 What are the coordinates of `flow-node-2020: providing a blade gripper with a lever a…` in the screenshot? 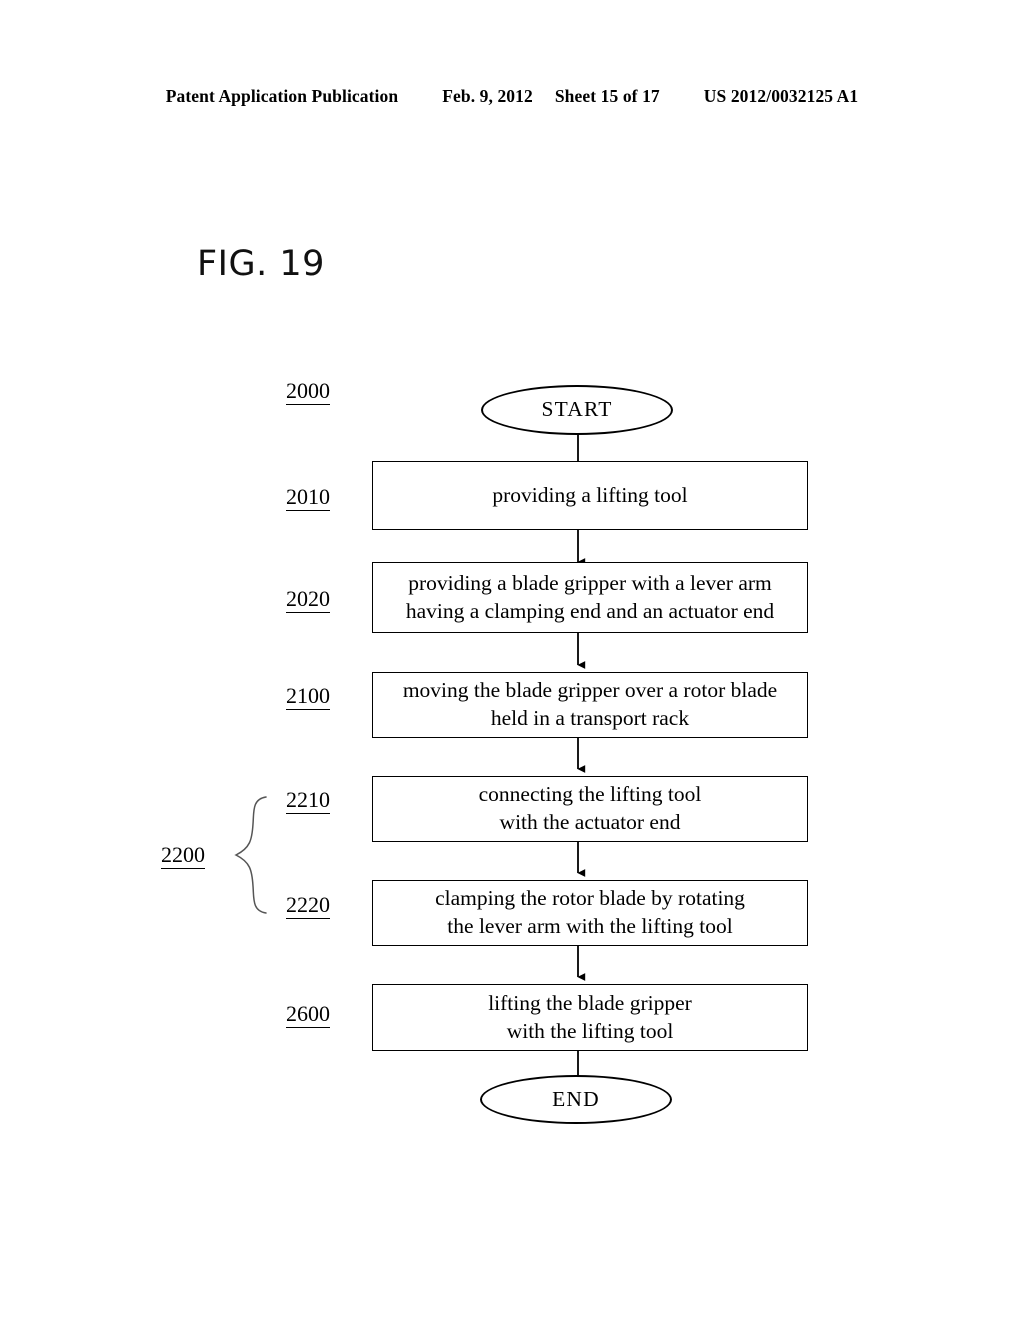 It's located at (590, 597).